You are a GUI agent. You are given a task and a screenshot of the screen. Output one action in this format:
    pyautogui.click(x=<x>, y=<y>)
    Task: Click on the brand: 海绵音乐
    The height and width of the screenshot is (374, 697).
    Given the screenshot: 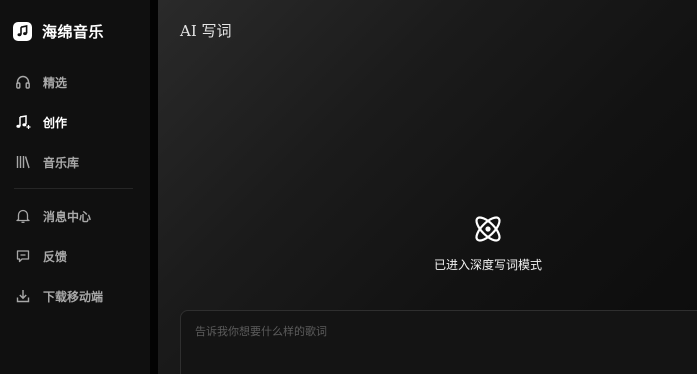 What is the action you would take?
    pyautogui.click(x=58, y=31)
    